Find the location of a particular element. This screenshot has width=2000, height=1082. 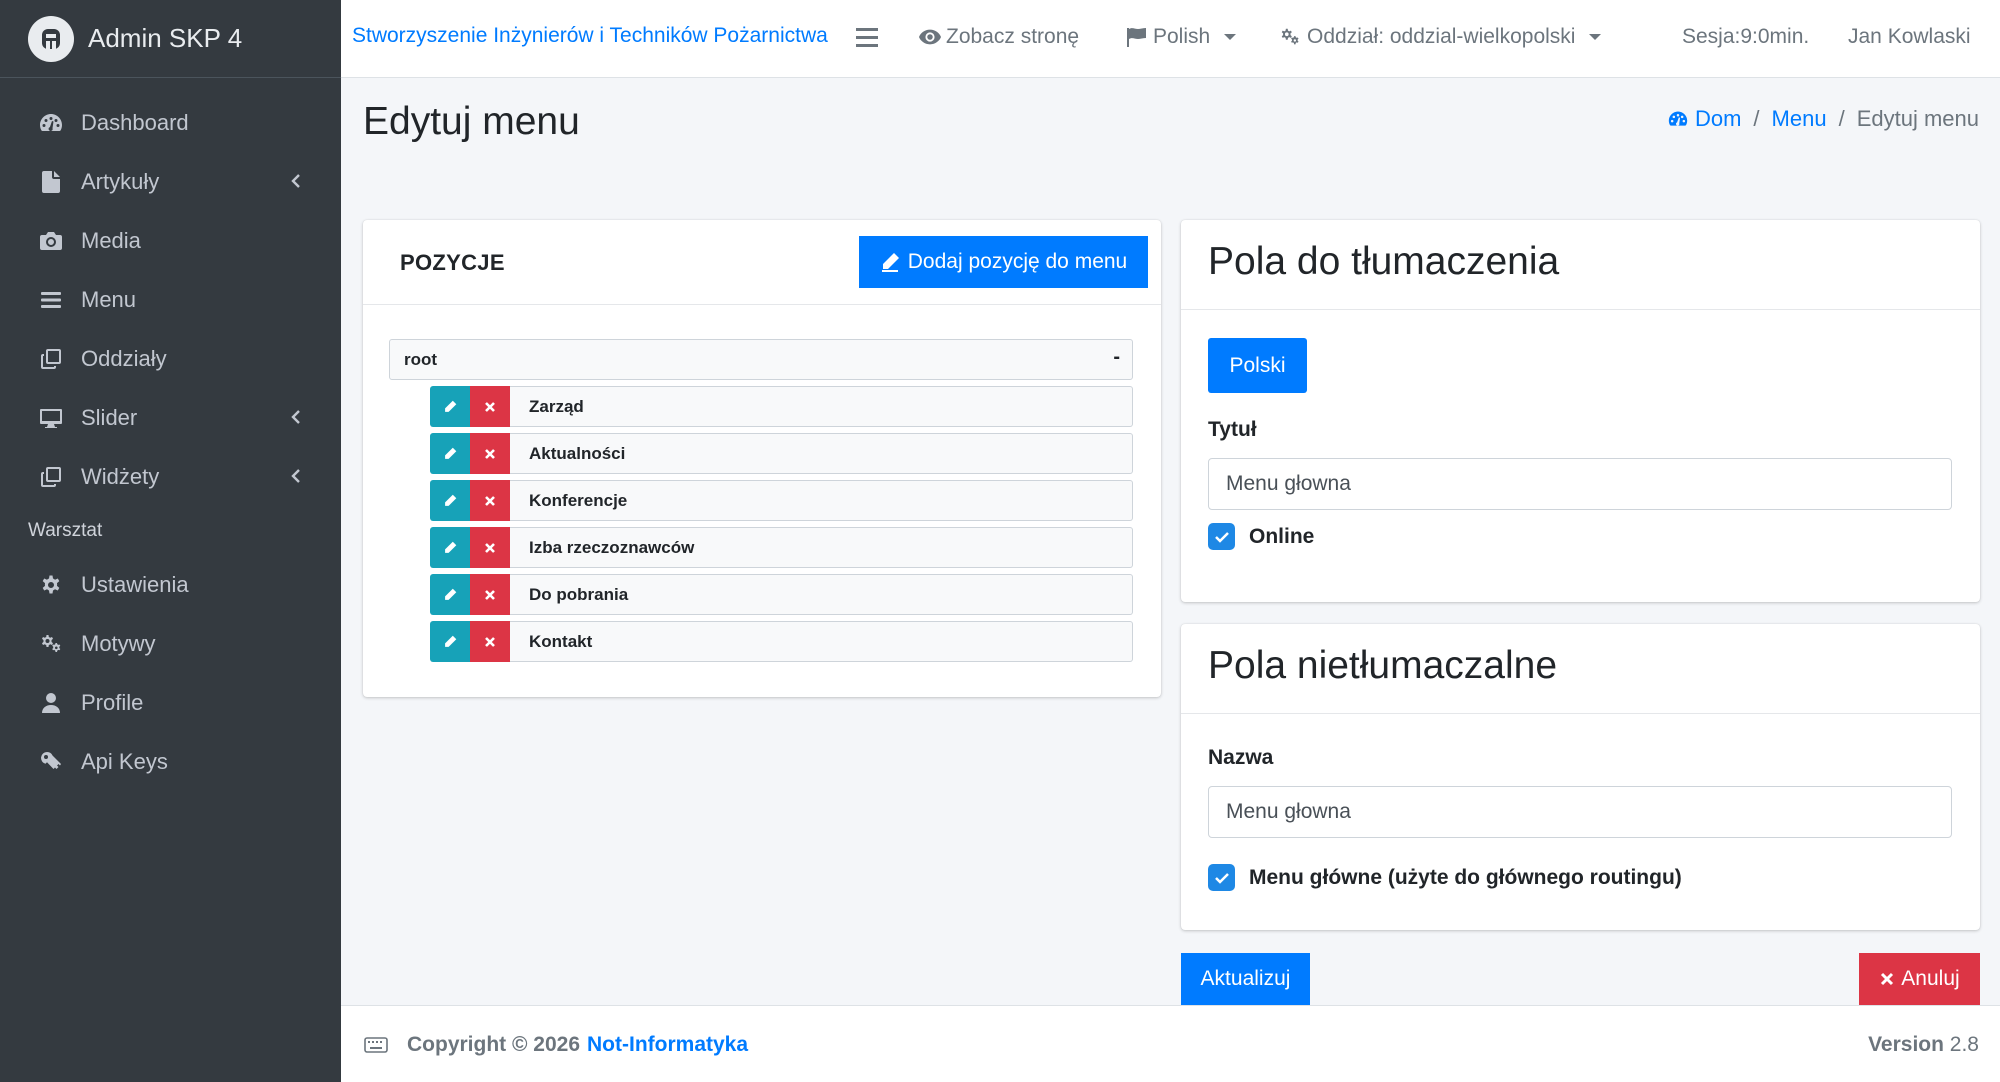

sidebar-item-slider: Slider is located at coordinates (170, 417).